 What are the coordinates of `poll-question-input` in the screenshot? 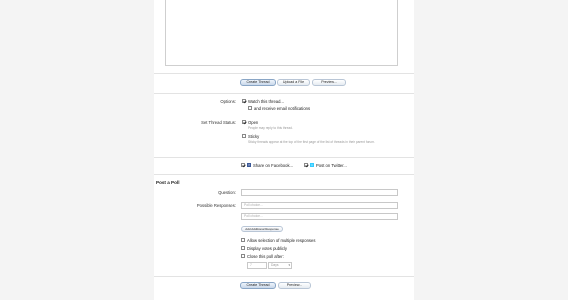 It's located at (319, 192).